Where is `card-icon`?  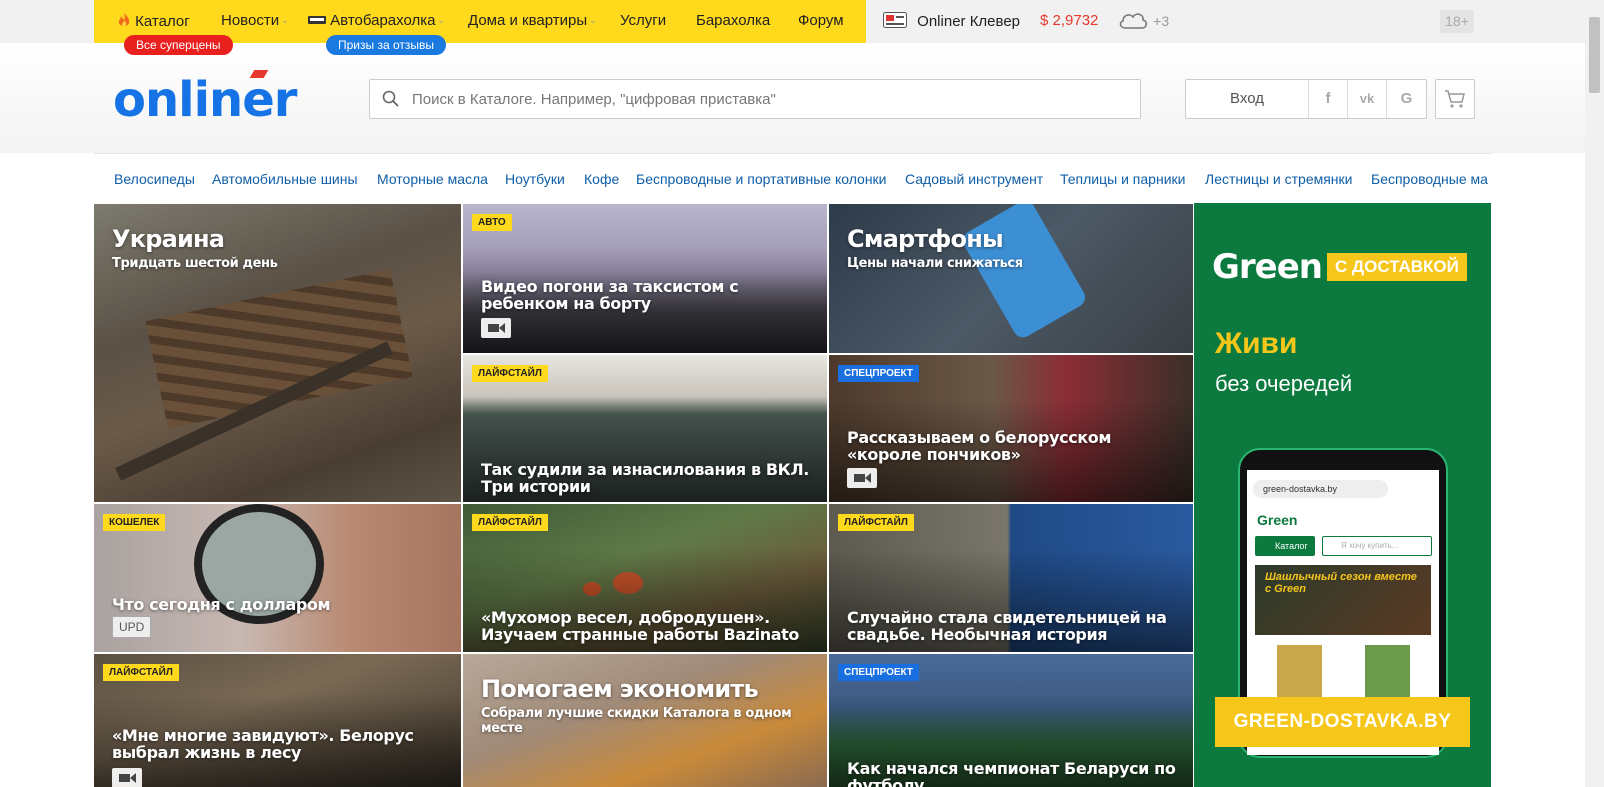 card-icon is located at coordinates (895, 20).